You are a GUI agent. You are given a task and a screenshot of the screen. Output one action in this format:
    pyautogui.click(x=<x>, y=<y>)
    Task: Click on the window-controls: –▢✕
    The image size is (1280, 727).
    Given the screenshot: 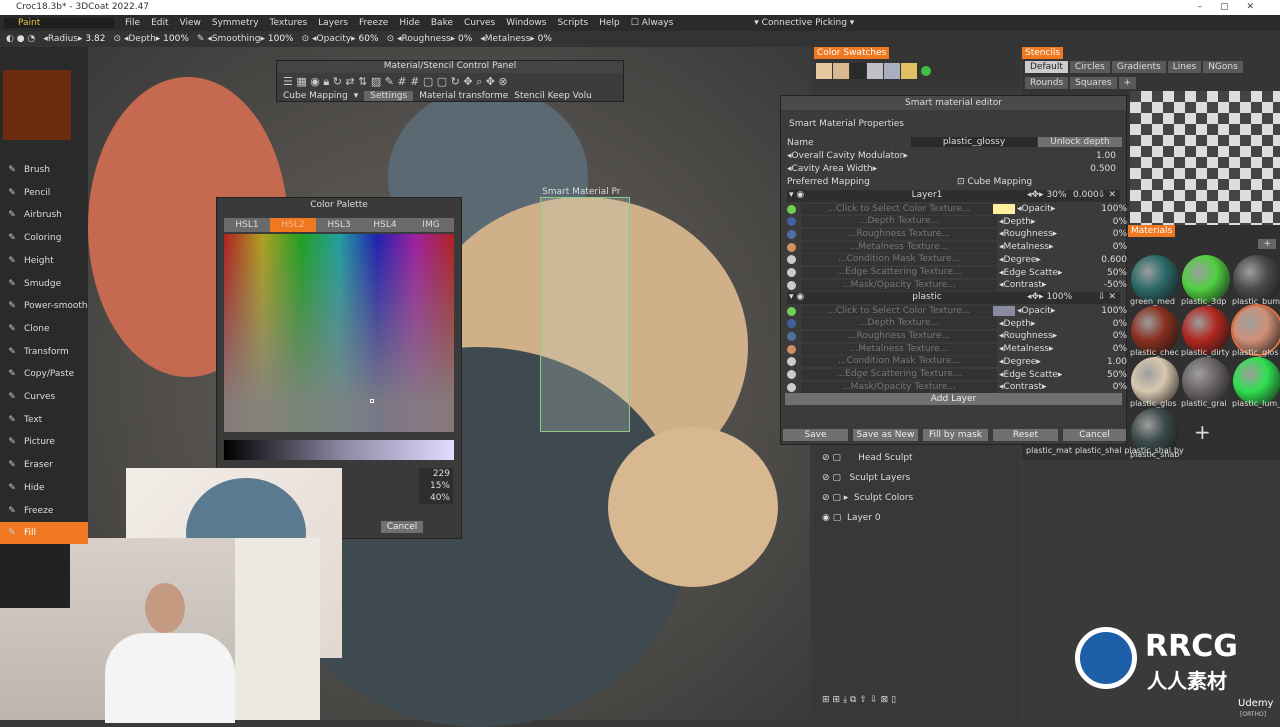 What is the action you would take?
    pyautogui.click(x=1234, y=7)
    